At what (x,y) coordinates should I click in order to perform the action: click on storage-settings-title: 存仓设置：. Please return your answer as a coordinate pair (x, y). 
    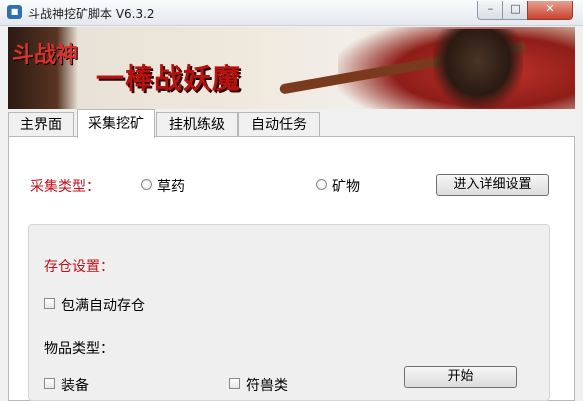
    Looking at the image, I should click on (79, 267).